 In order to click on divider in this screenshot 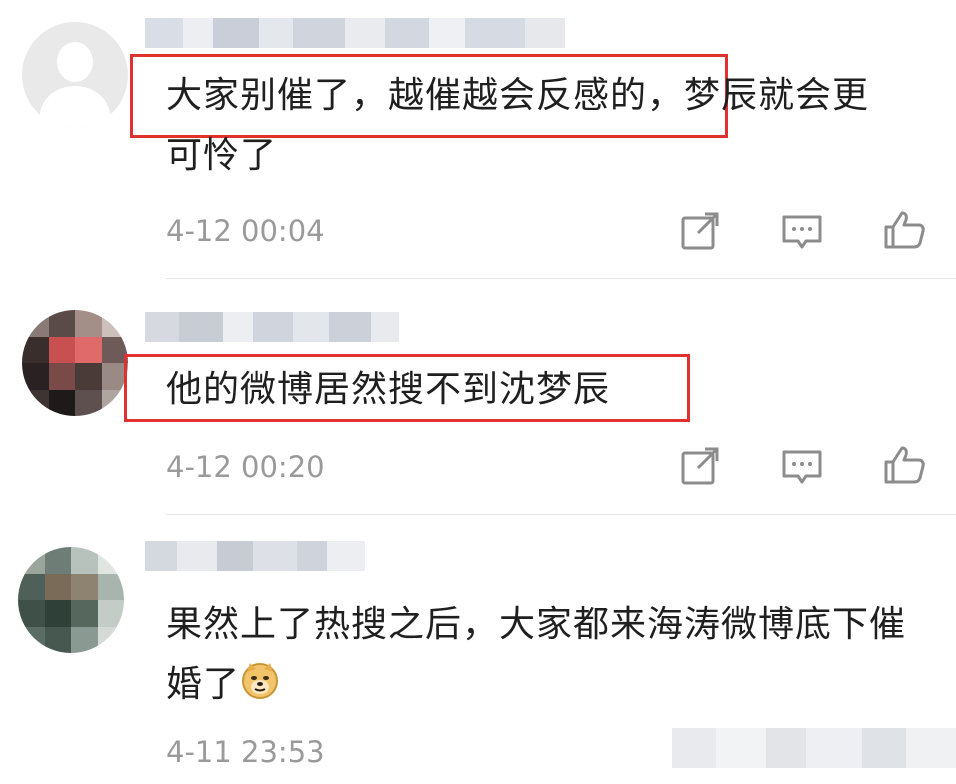, I will do `click(561, 278)`.